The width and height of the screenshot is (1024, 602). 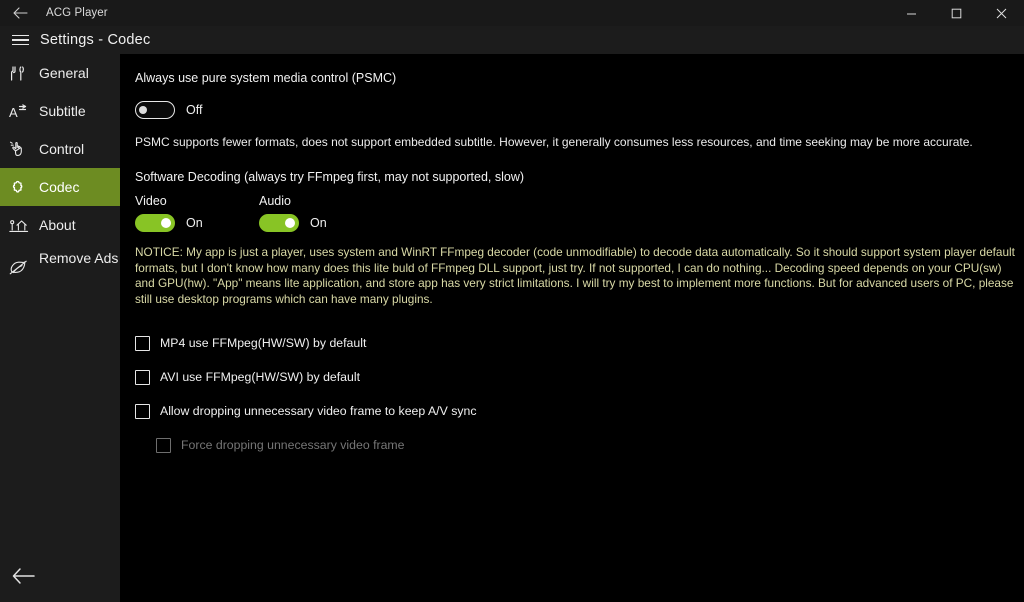 I want to click on titlebar-back-button, so click(x=20, y=13).